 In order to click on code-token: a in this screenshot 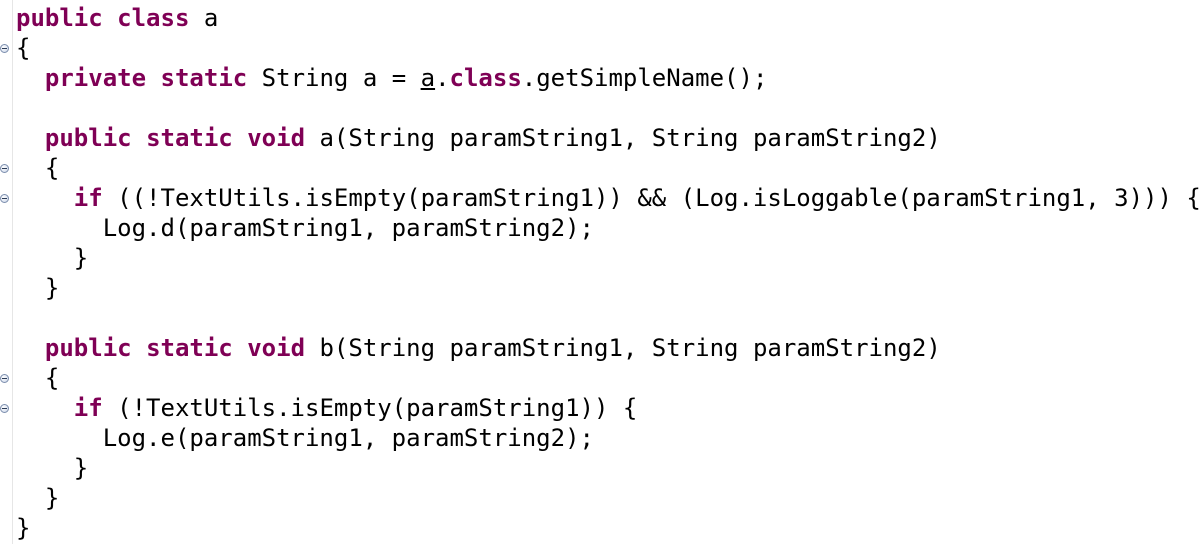, I will do `click(204, 18)`.